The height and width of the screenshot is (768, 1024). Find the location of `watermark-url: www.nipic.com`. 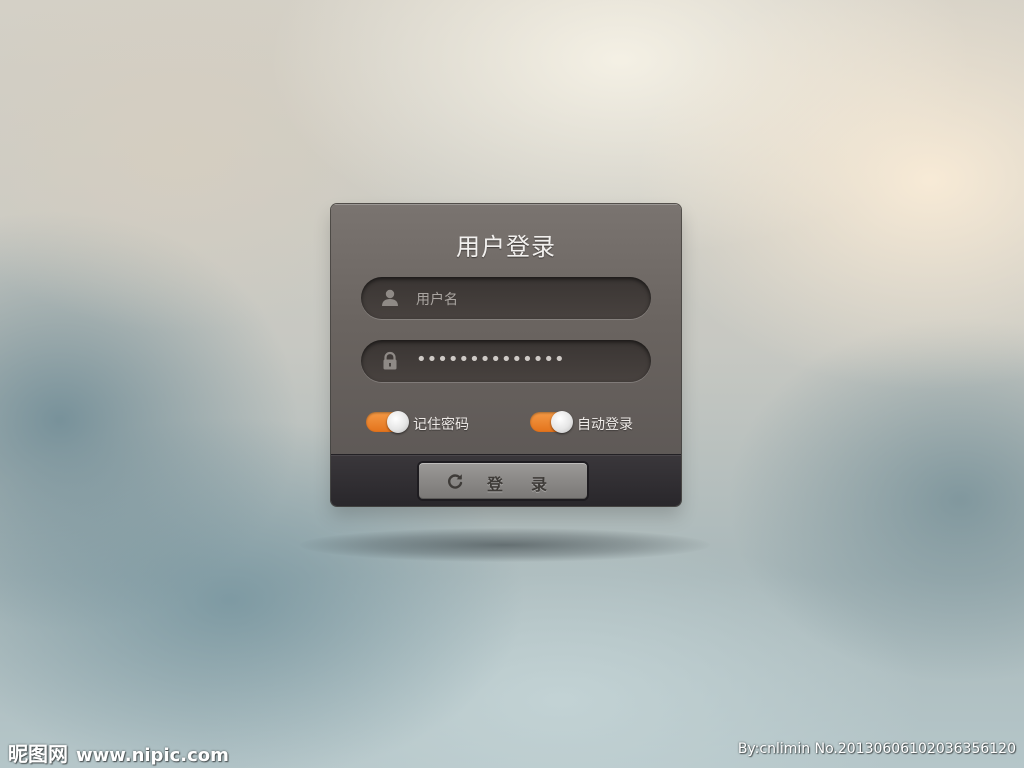

watermark-url: www.nipic.com is located at coordinates (152, 755).